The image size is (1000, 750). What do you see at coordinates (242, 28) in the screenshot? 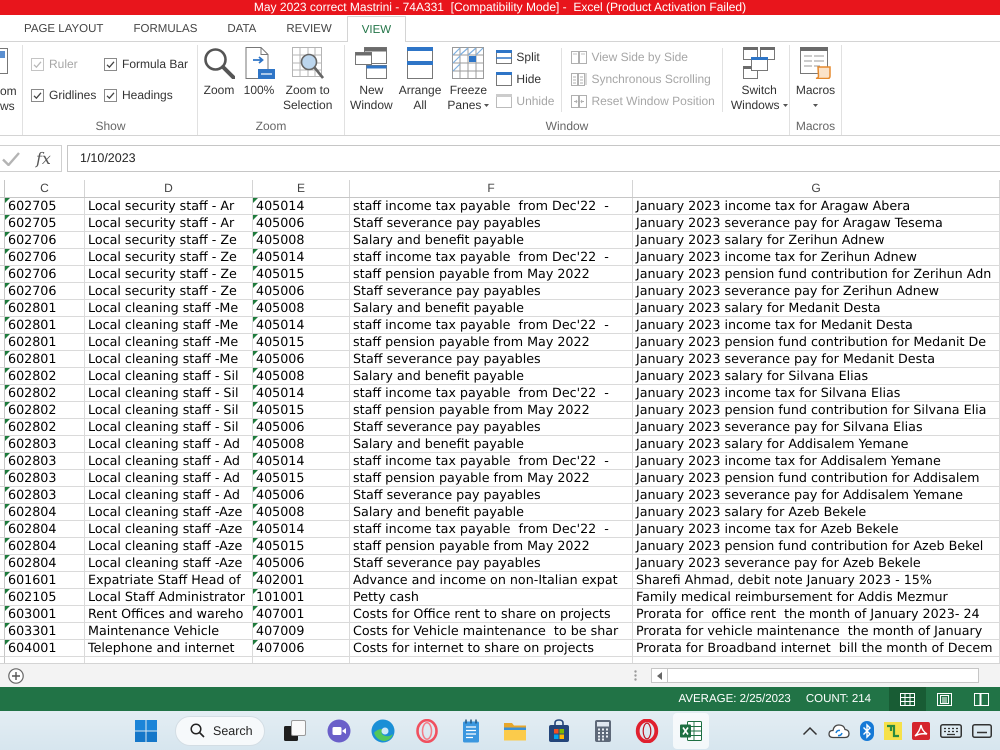
I see `ribbon-tab: DATA` at bounding box center [242, 28].